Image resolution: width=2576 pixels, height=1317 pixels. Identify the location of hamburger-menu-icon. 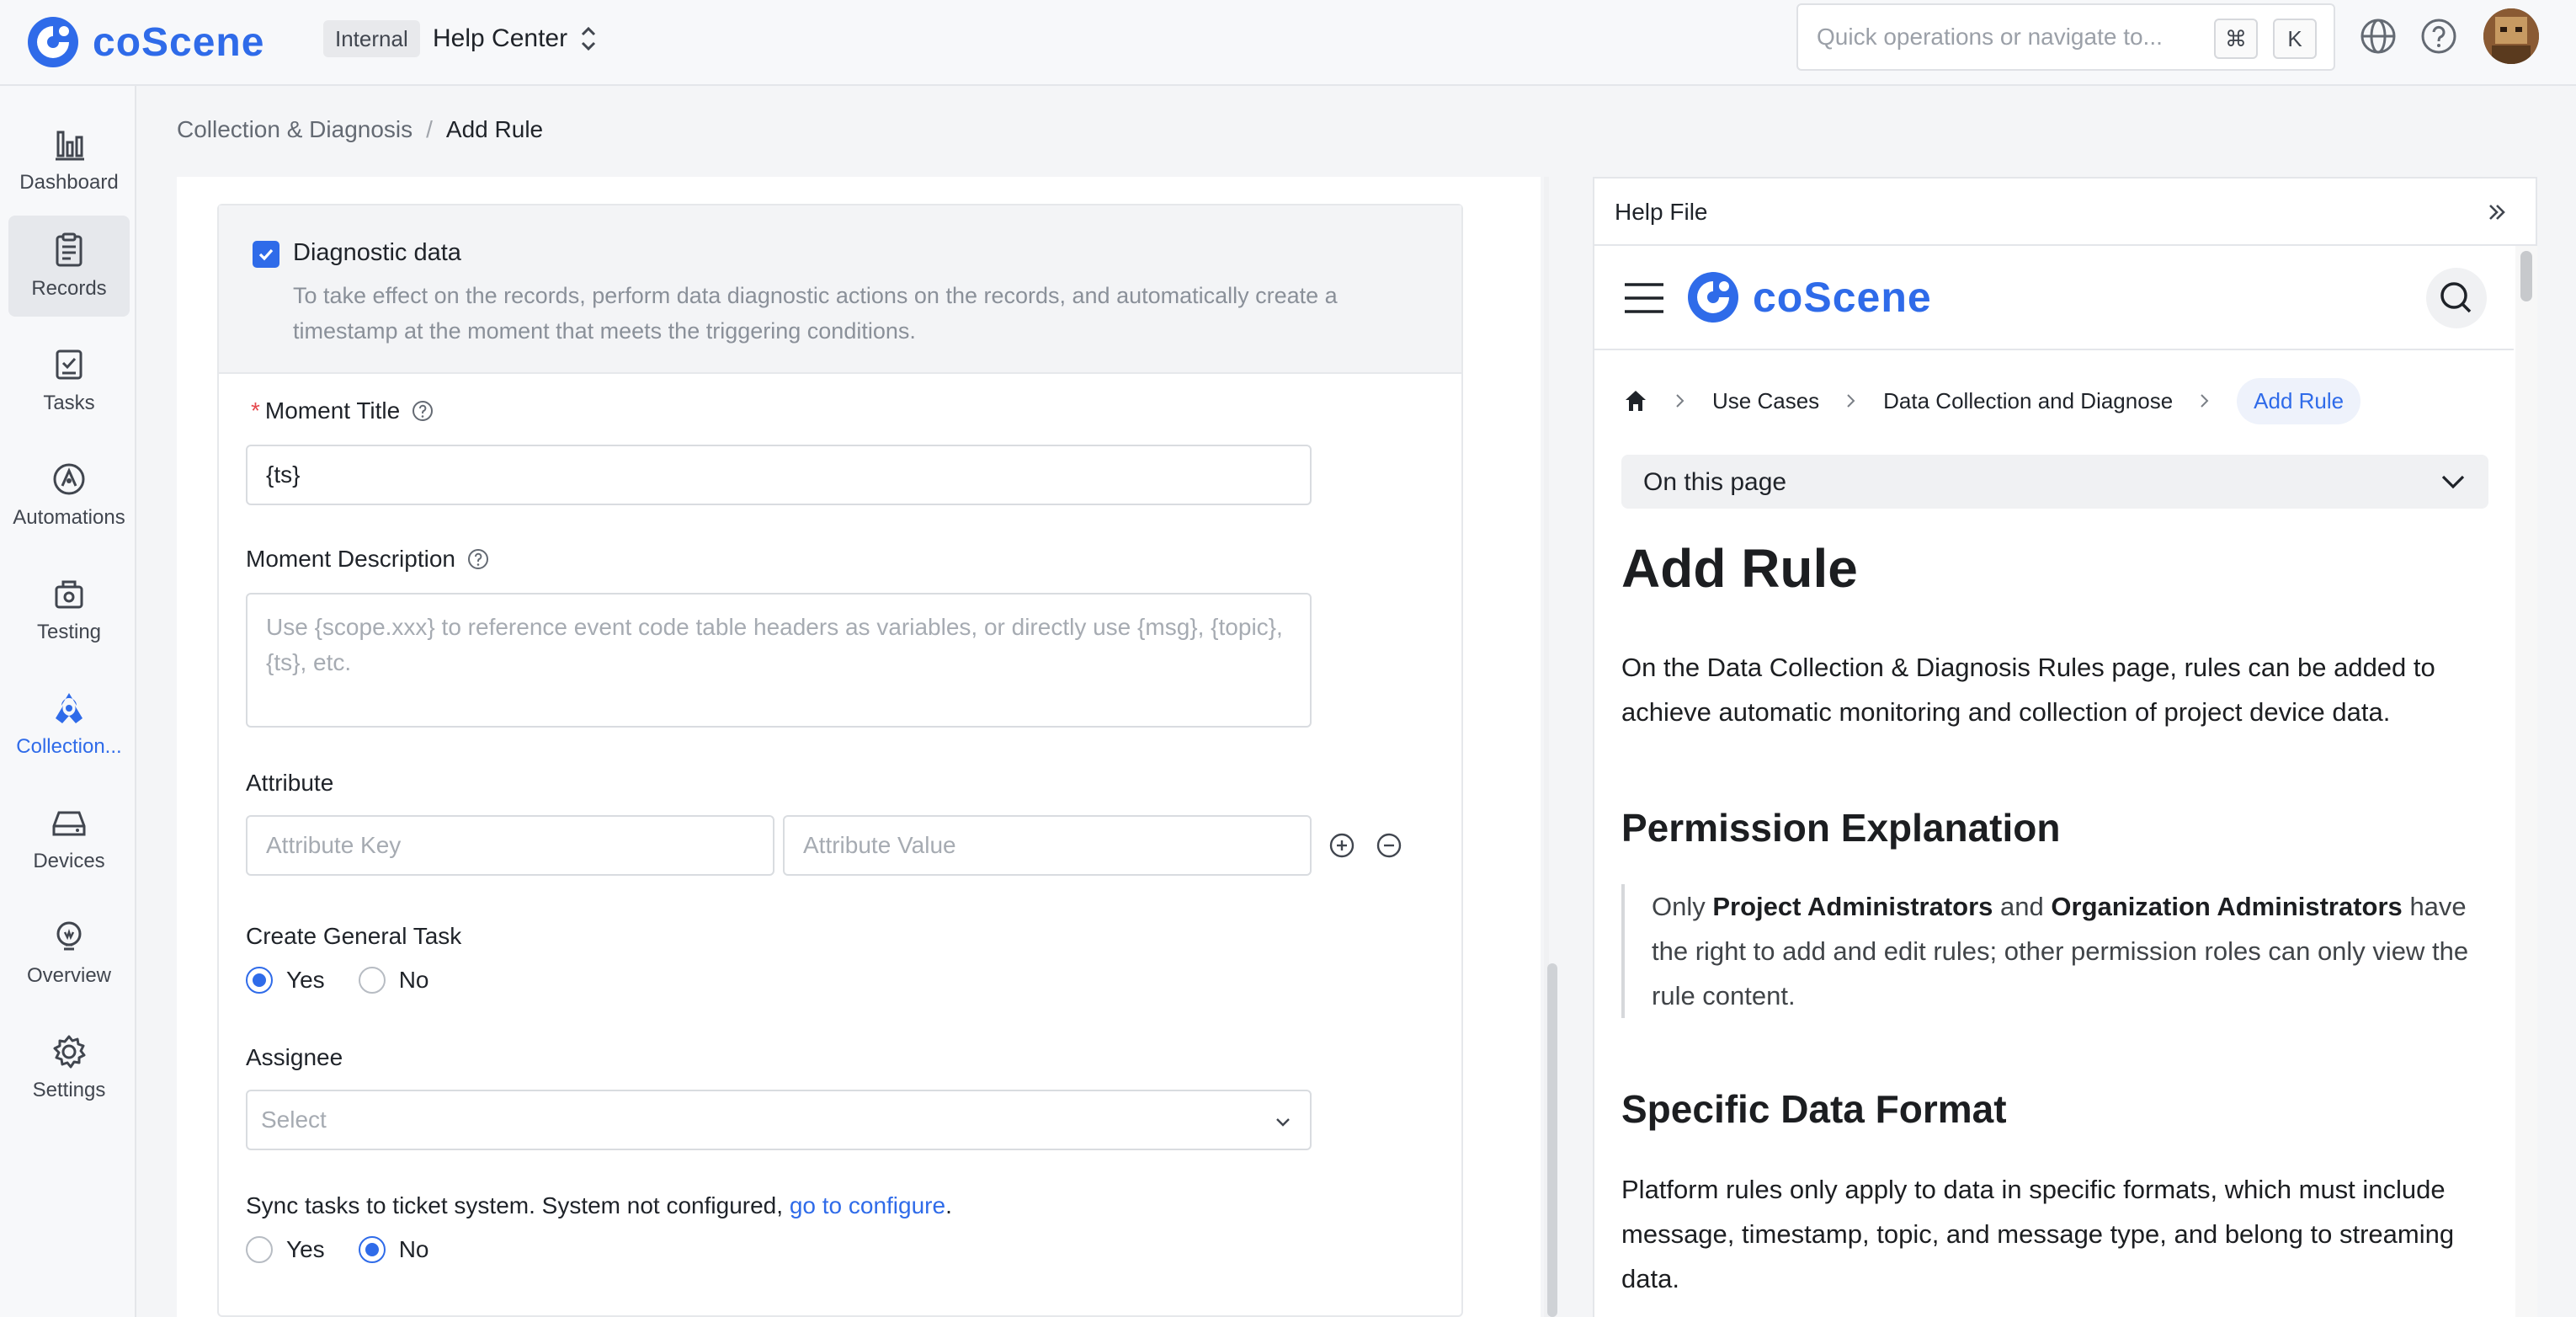
(1644, 298).